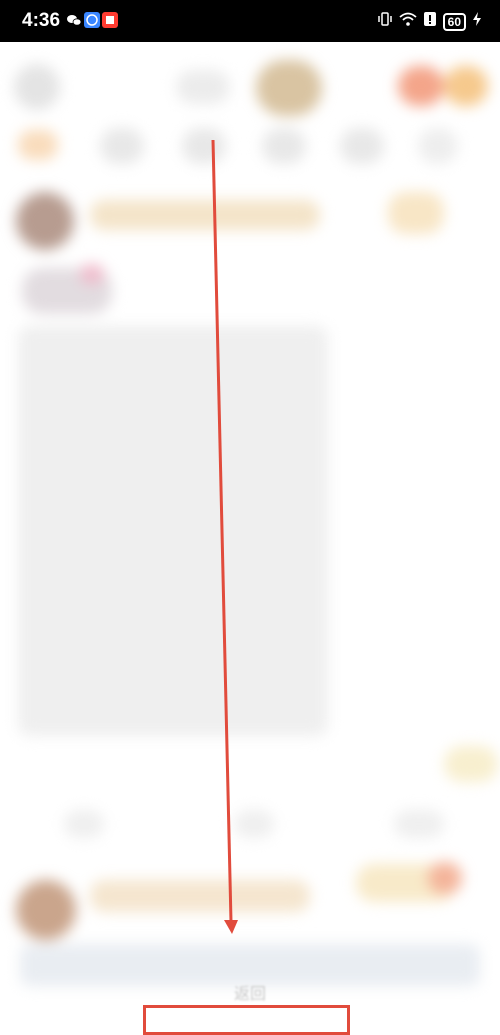 Image resolution: width=500 pixels, height=1035 pixels. Describe the element at coordinates (41, 20) in the screenshot. I see `status-time: 4:36` at that location.